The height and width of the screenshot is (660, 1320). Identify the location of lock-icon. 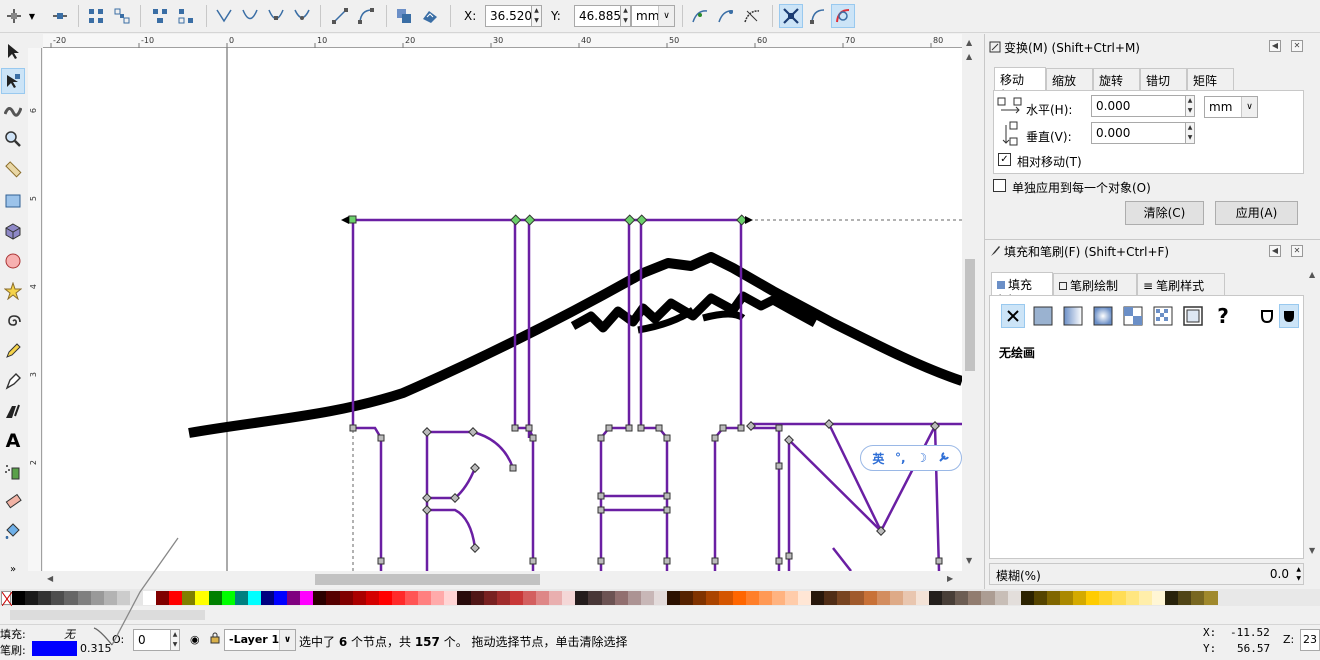
(215, 639).